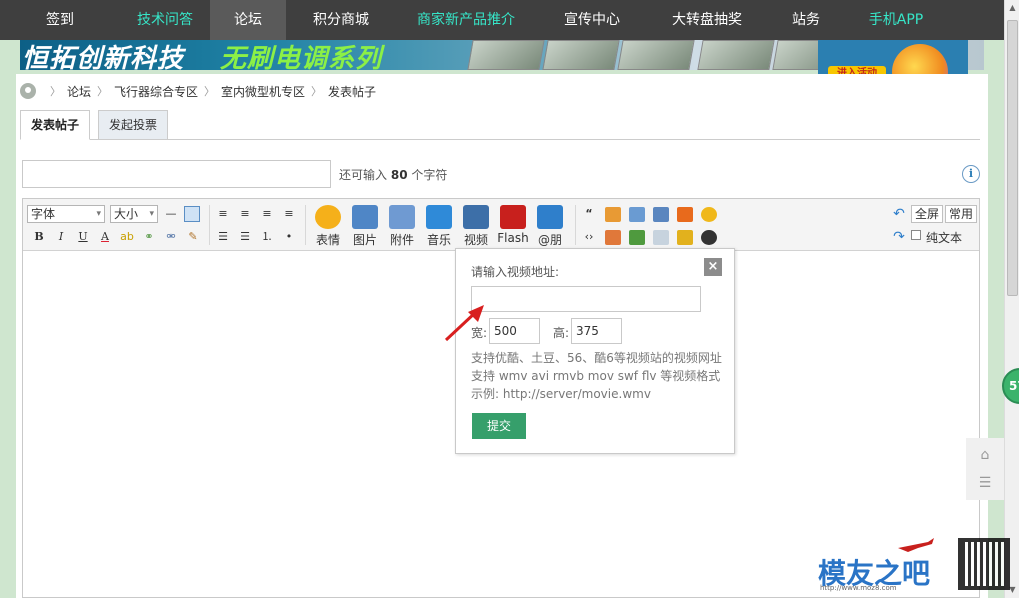 The width and height of the screenshot is (1019, 598). I want to click on site-logo: 模友之吧 http://www.moz8.com, so click(888, 574).